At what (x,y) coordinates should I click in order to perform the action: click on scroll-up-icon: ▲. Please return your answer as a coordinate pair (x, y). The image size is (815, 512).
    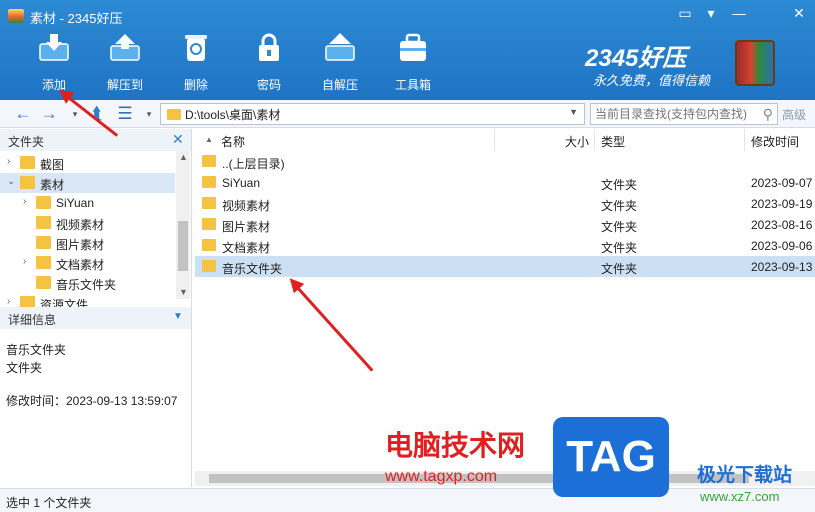
    Looking at the image, I should click on (183, 157).